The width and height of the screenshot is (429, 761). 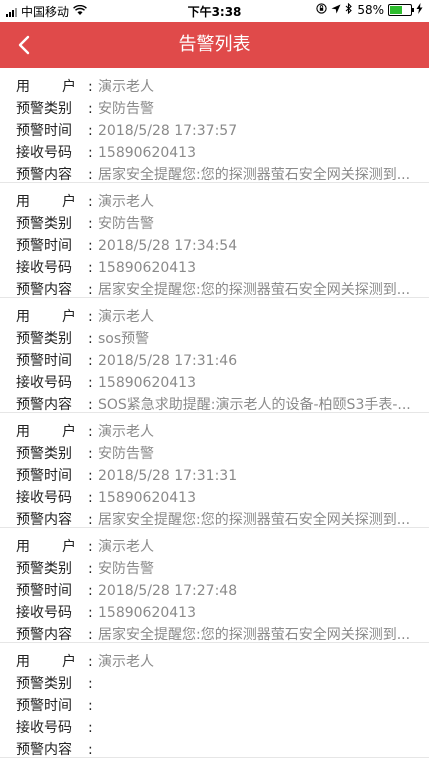 I want to click on alert-field-time: 预警时间:2018/5/28 17:31:46, so click(x=214, y=361).